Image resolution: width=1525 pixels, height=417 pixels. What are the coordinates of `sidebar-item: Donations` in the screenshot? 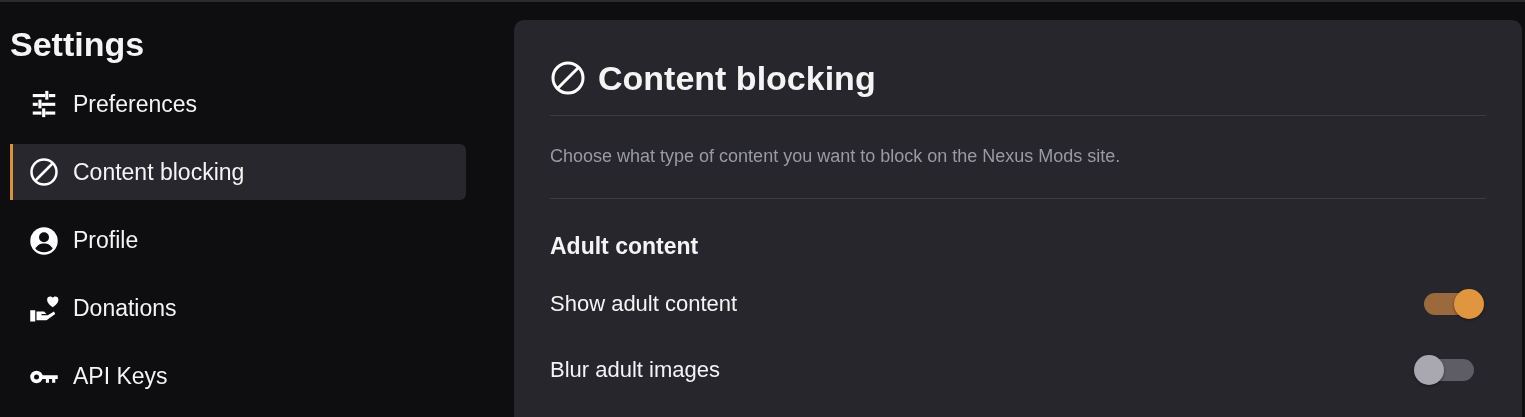 It's located at (238, 308).